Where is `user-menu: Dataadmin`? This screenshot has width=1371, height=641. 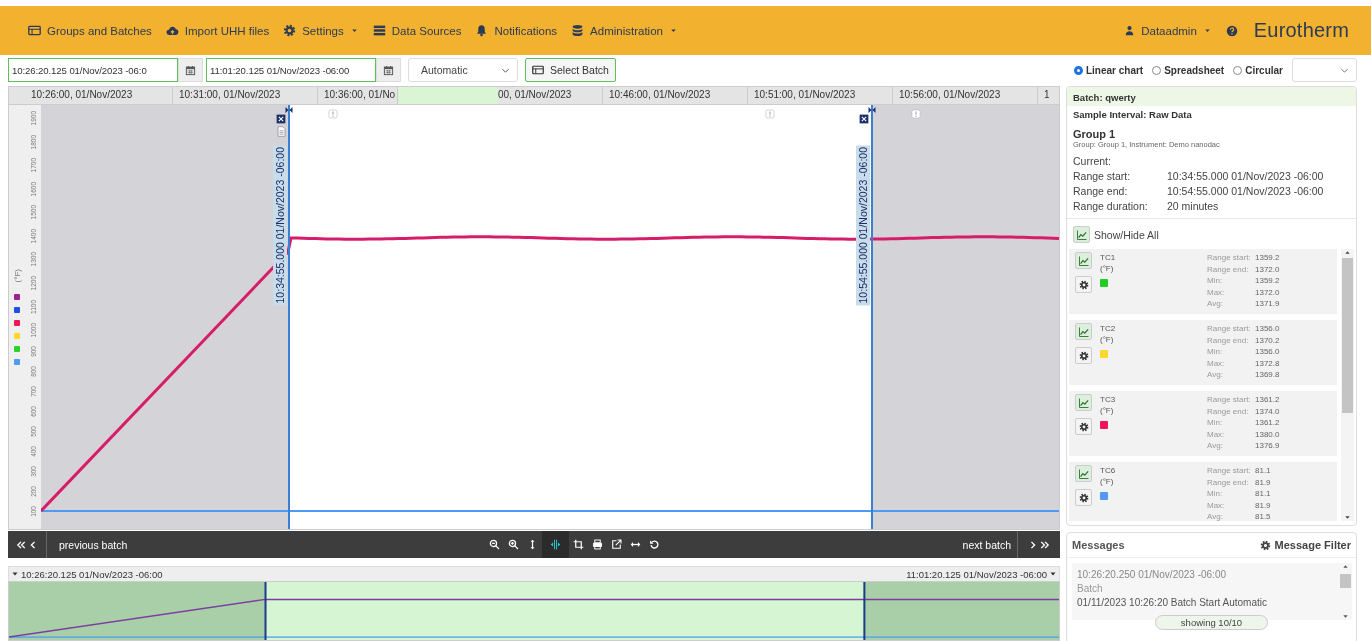 user-menu: Dataadmin is located at coordinates (1168, 30).